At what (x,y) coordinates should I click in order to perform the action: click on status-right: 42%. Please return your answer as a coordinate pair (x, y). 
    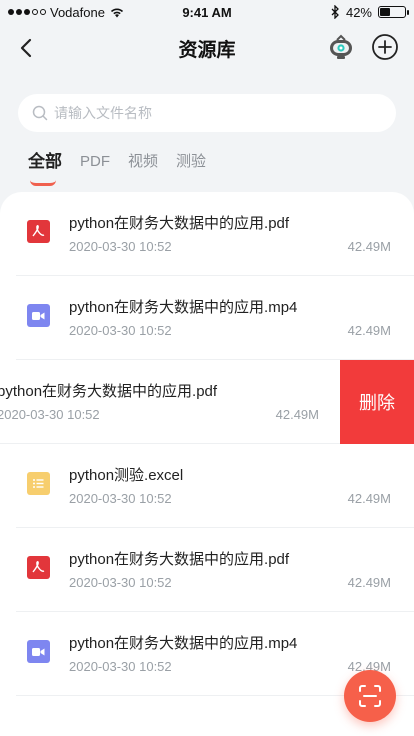
    Looking at the image, I should click on (370, 12).